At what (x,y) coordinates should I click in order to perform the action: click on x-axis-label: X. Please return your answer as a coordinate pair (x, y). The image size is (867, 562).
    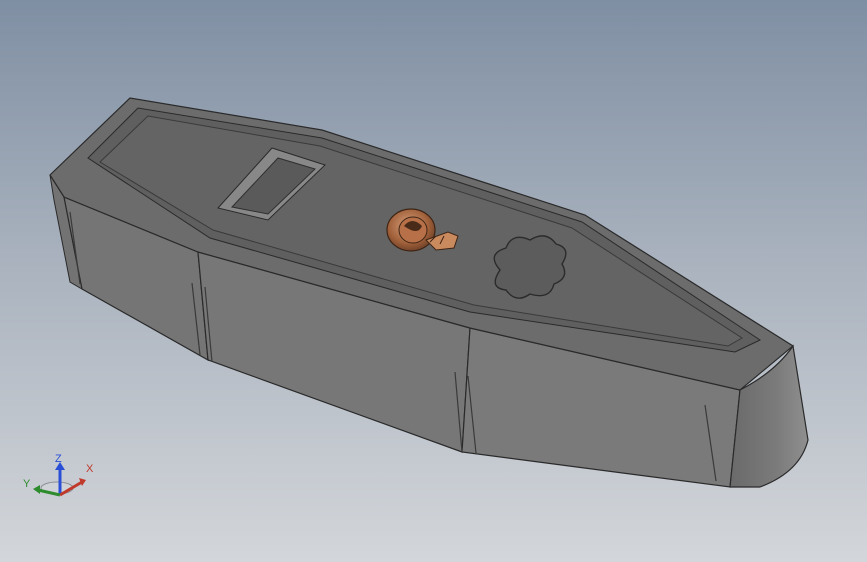
    Looking at the image, I should click on (90, 469).